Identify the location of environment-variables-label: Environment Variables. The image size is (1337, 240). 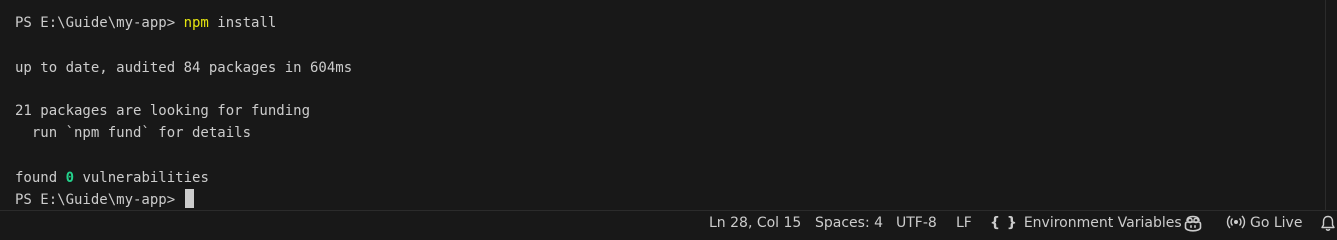
(1102, 223).